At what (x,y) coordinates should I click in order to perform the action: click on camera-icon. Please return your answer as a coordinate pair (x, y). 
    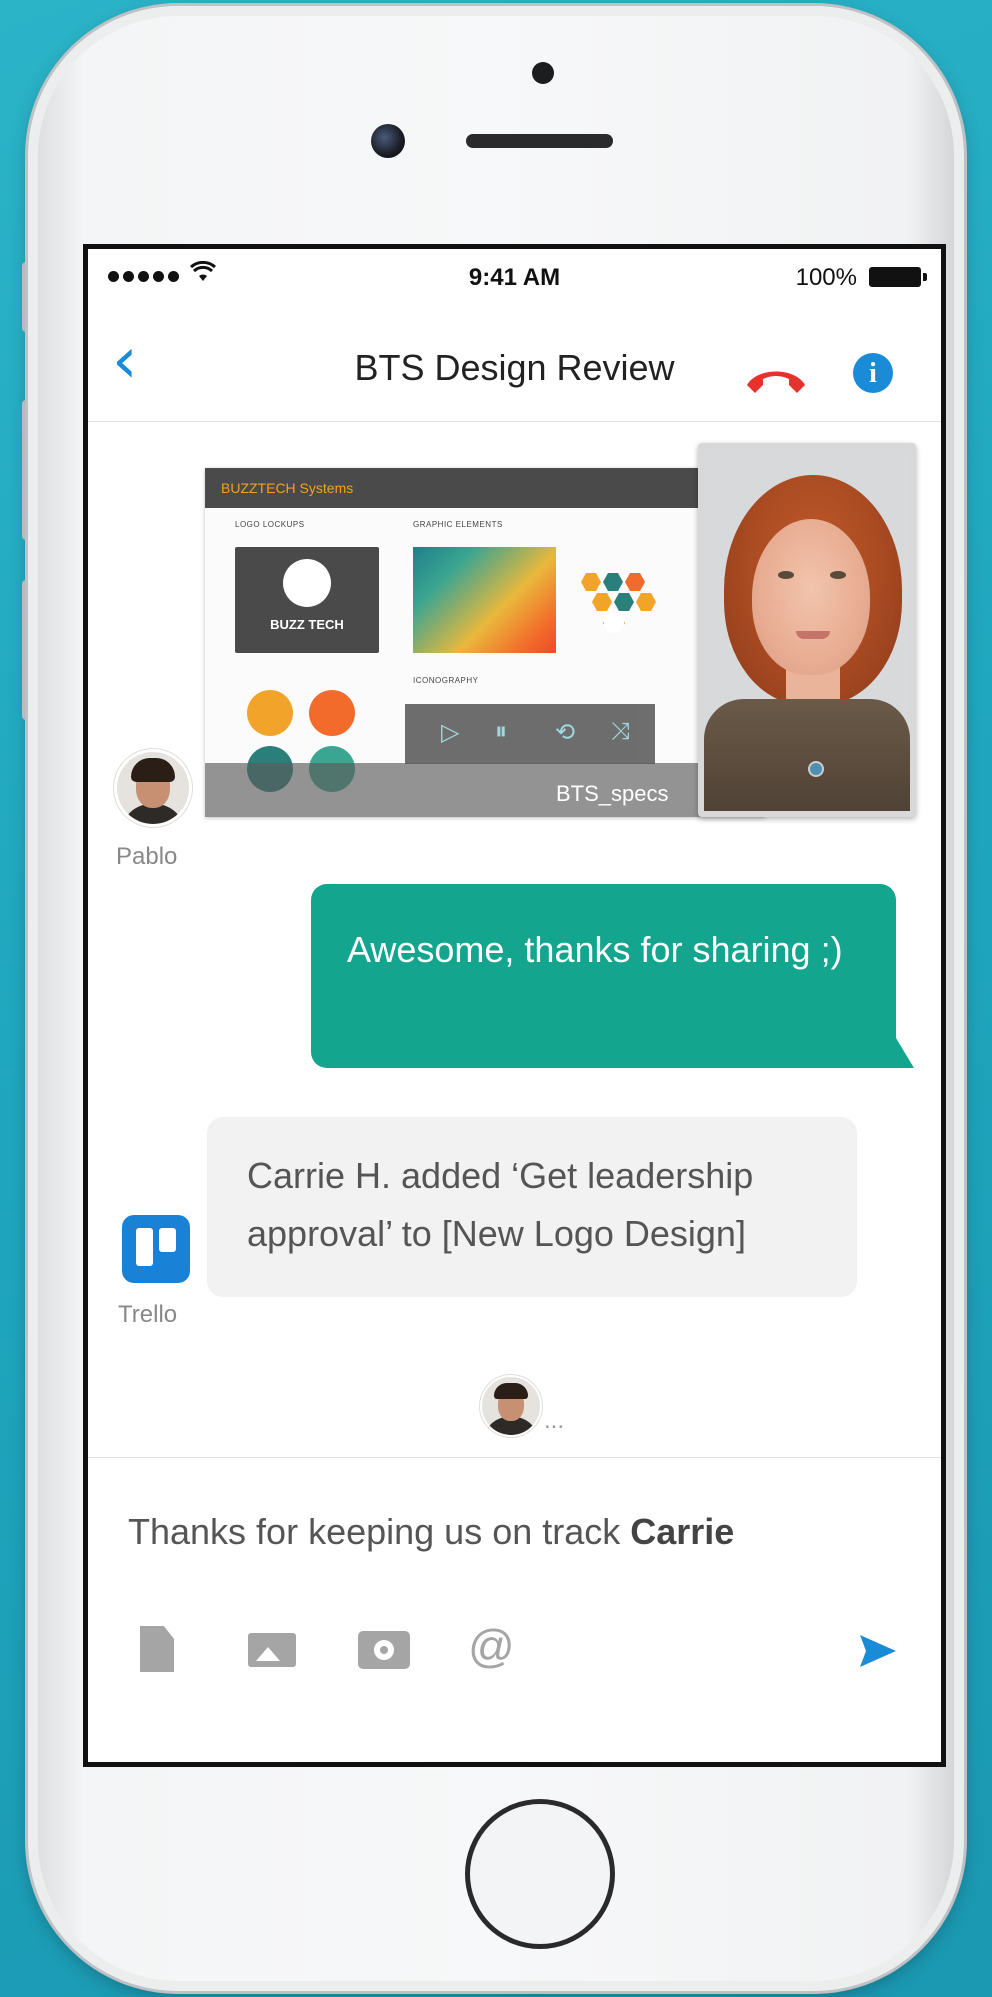
    Looking at the image, I should click on (384, 1650).